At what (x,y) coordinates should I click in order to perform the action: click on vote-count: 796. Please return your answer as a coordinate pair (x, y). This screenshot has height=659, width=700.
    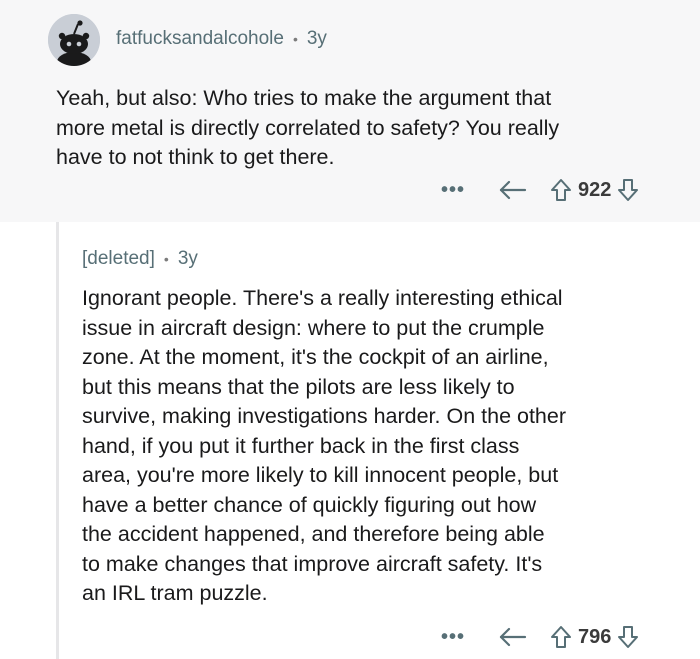
    Looking at the image, I should click on (595, 636).